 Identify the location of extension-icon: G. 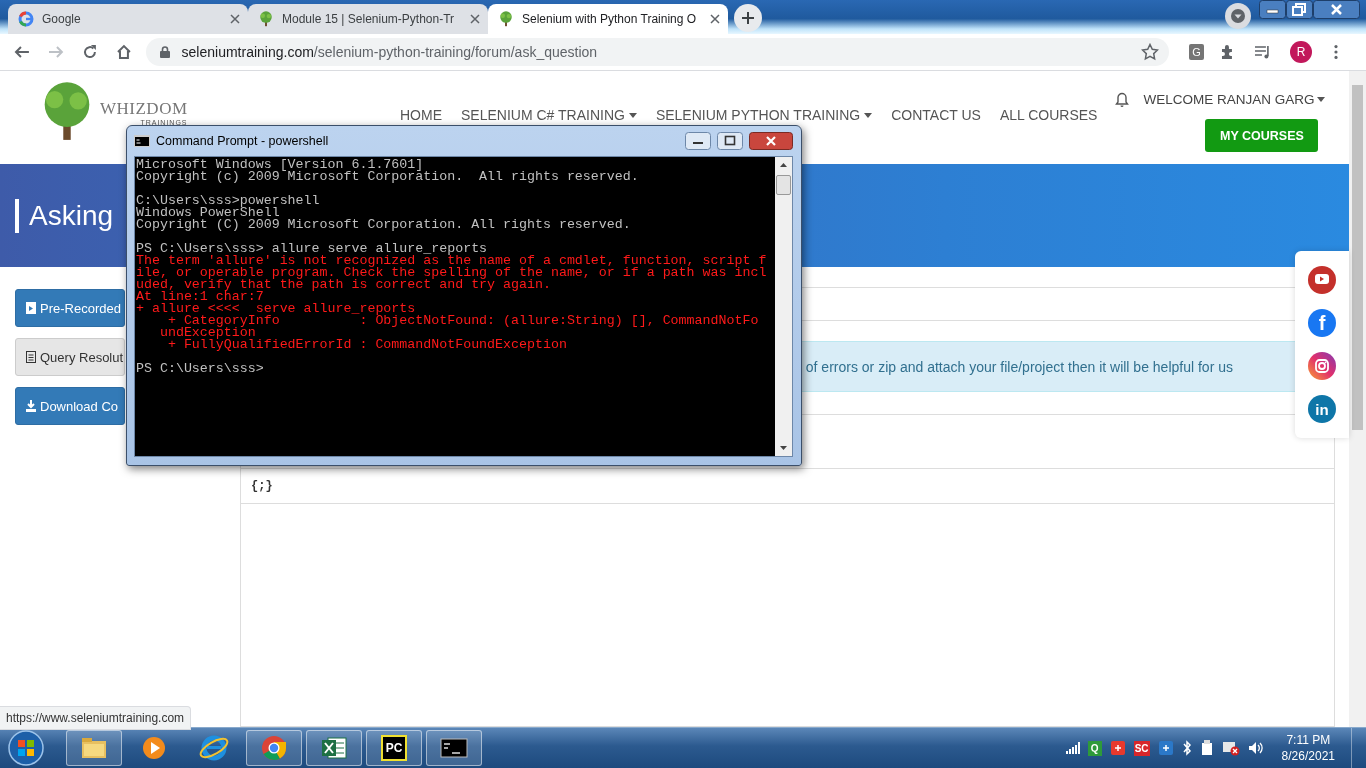
(1196, 52).